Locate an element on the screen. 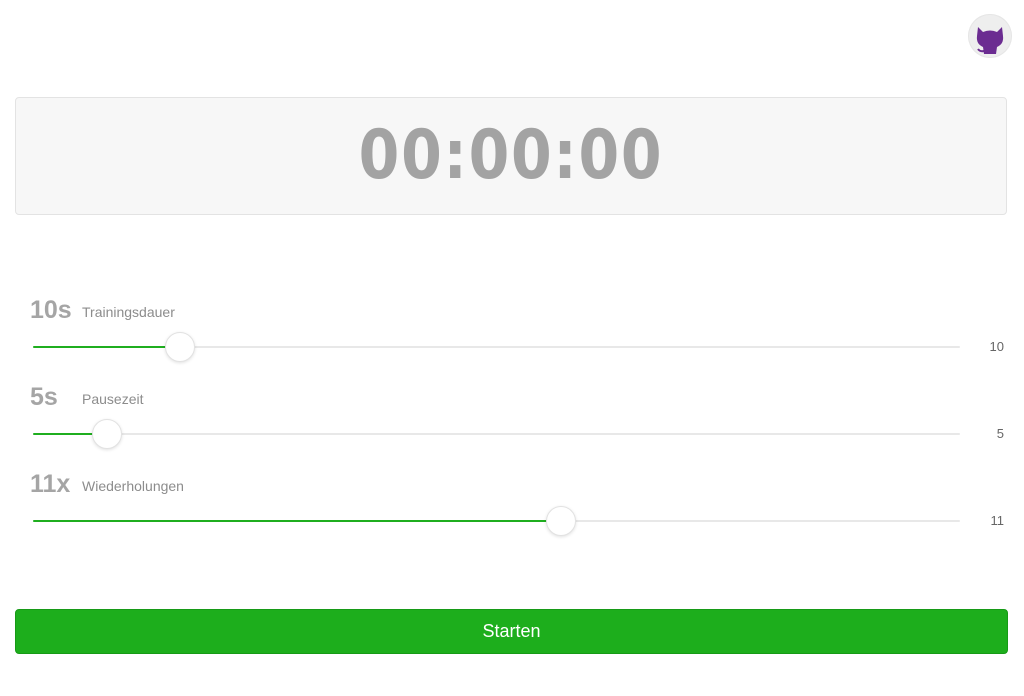  setting-training-duration: 10s Trainingsdauer 10 is located at coordinates (520, 336).